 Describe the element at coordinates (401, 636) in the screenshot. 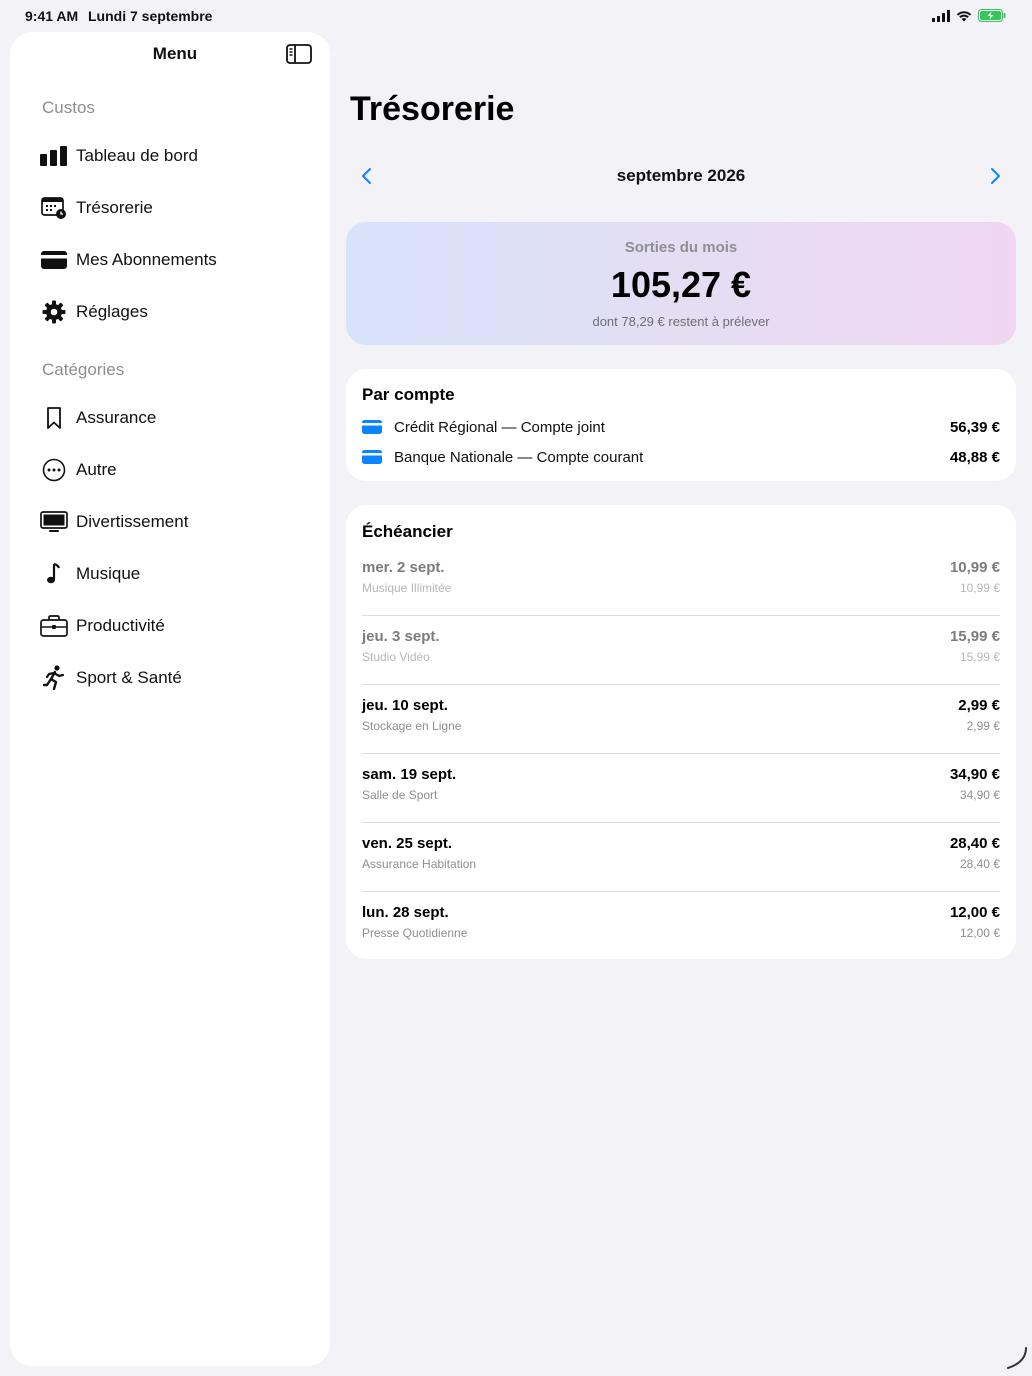

I see `schedule-date: jeu. 3 sept.` at that location.